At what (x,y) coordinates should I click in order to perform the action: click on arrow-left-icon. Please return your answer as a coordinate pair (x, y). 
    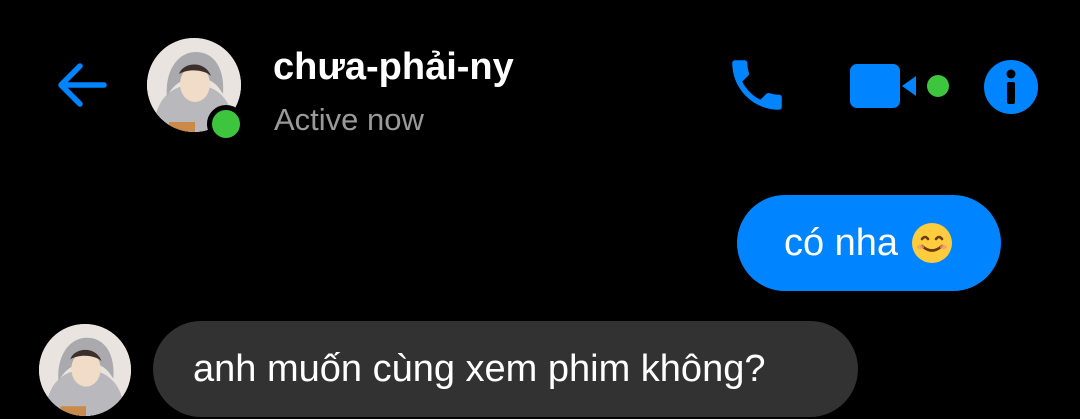
    Looking at the image, I should click on (82, 85).